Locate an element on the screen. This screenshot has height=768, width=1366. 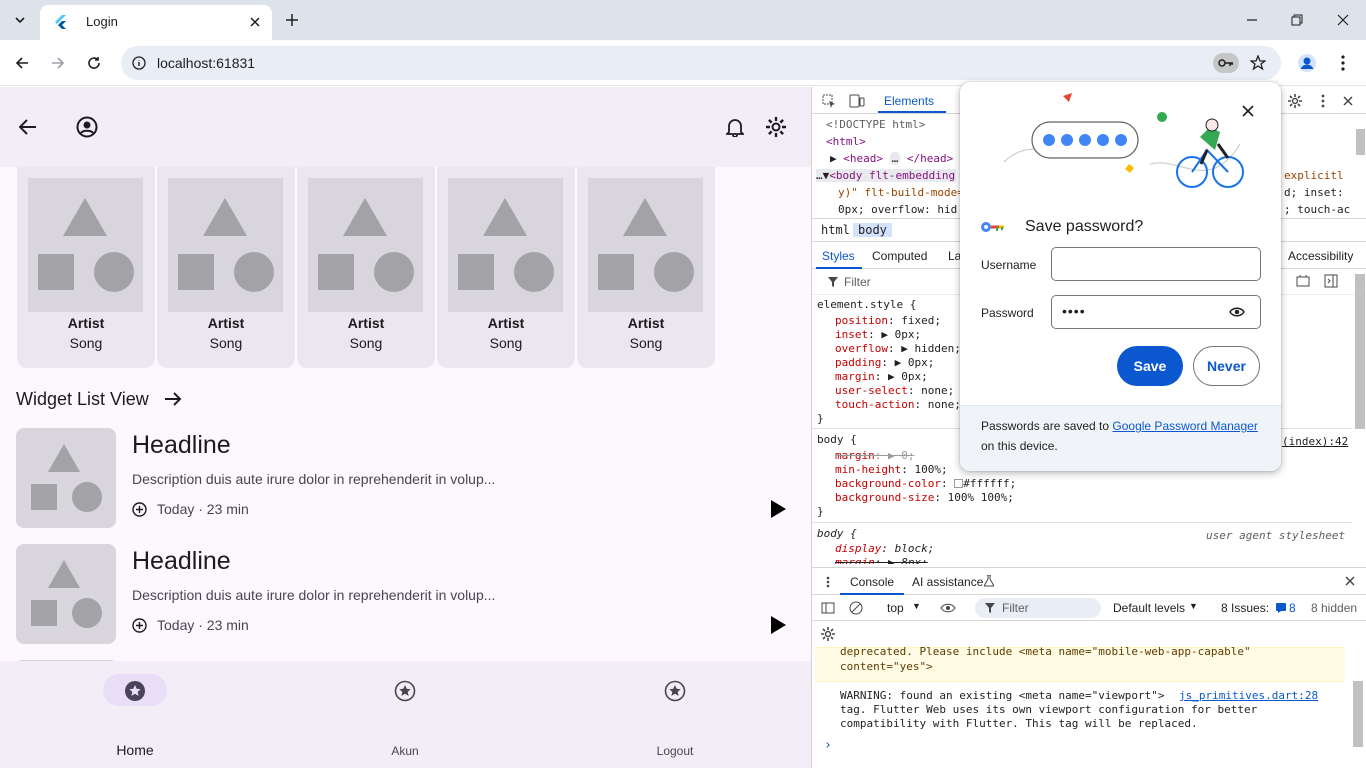
reload-button is located at coordinates (94, 63).